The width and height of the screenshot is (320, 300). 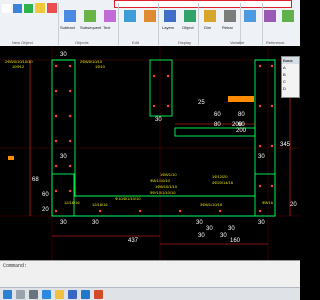 What do you see at coordinates (35, 180) in the screenshot?
I see `dim-text: 68` at bounding box center [35, 180].